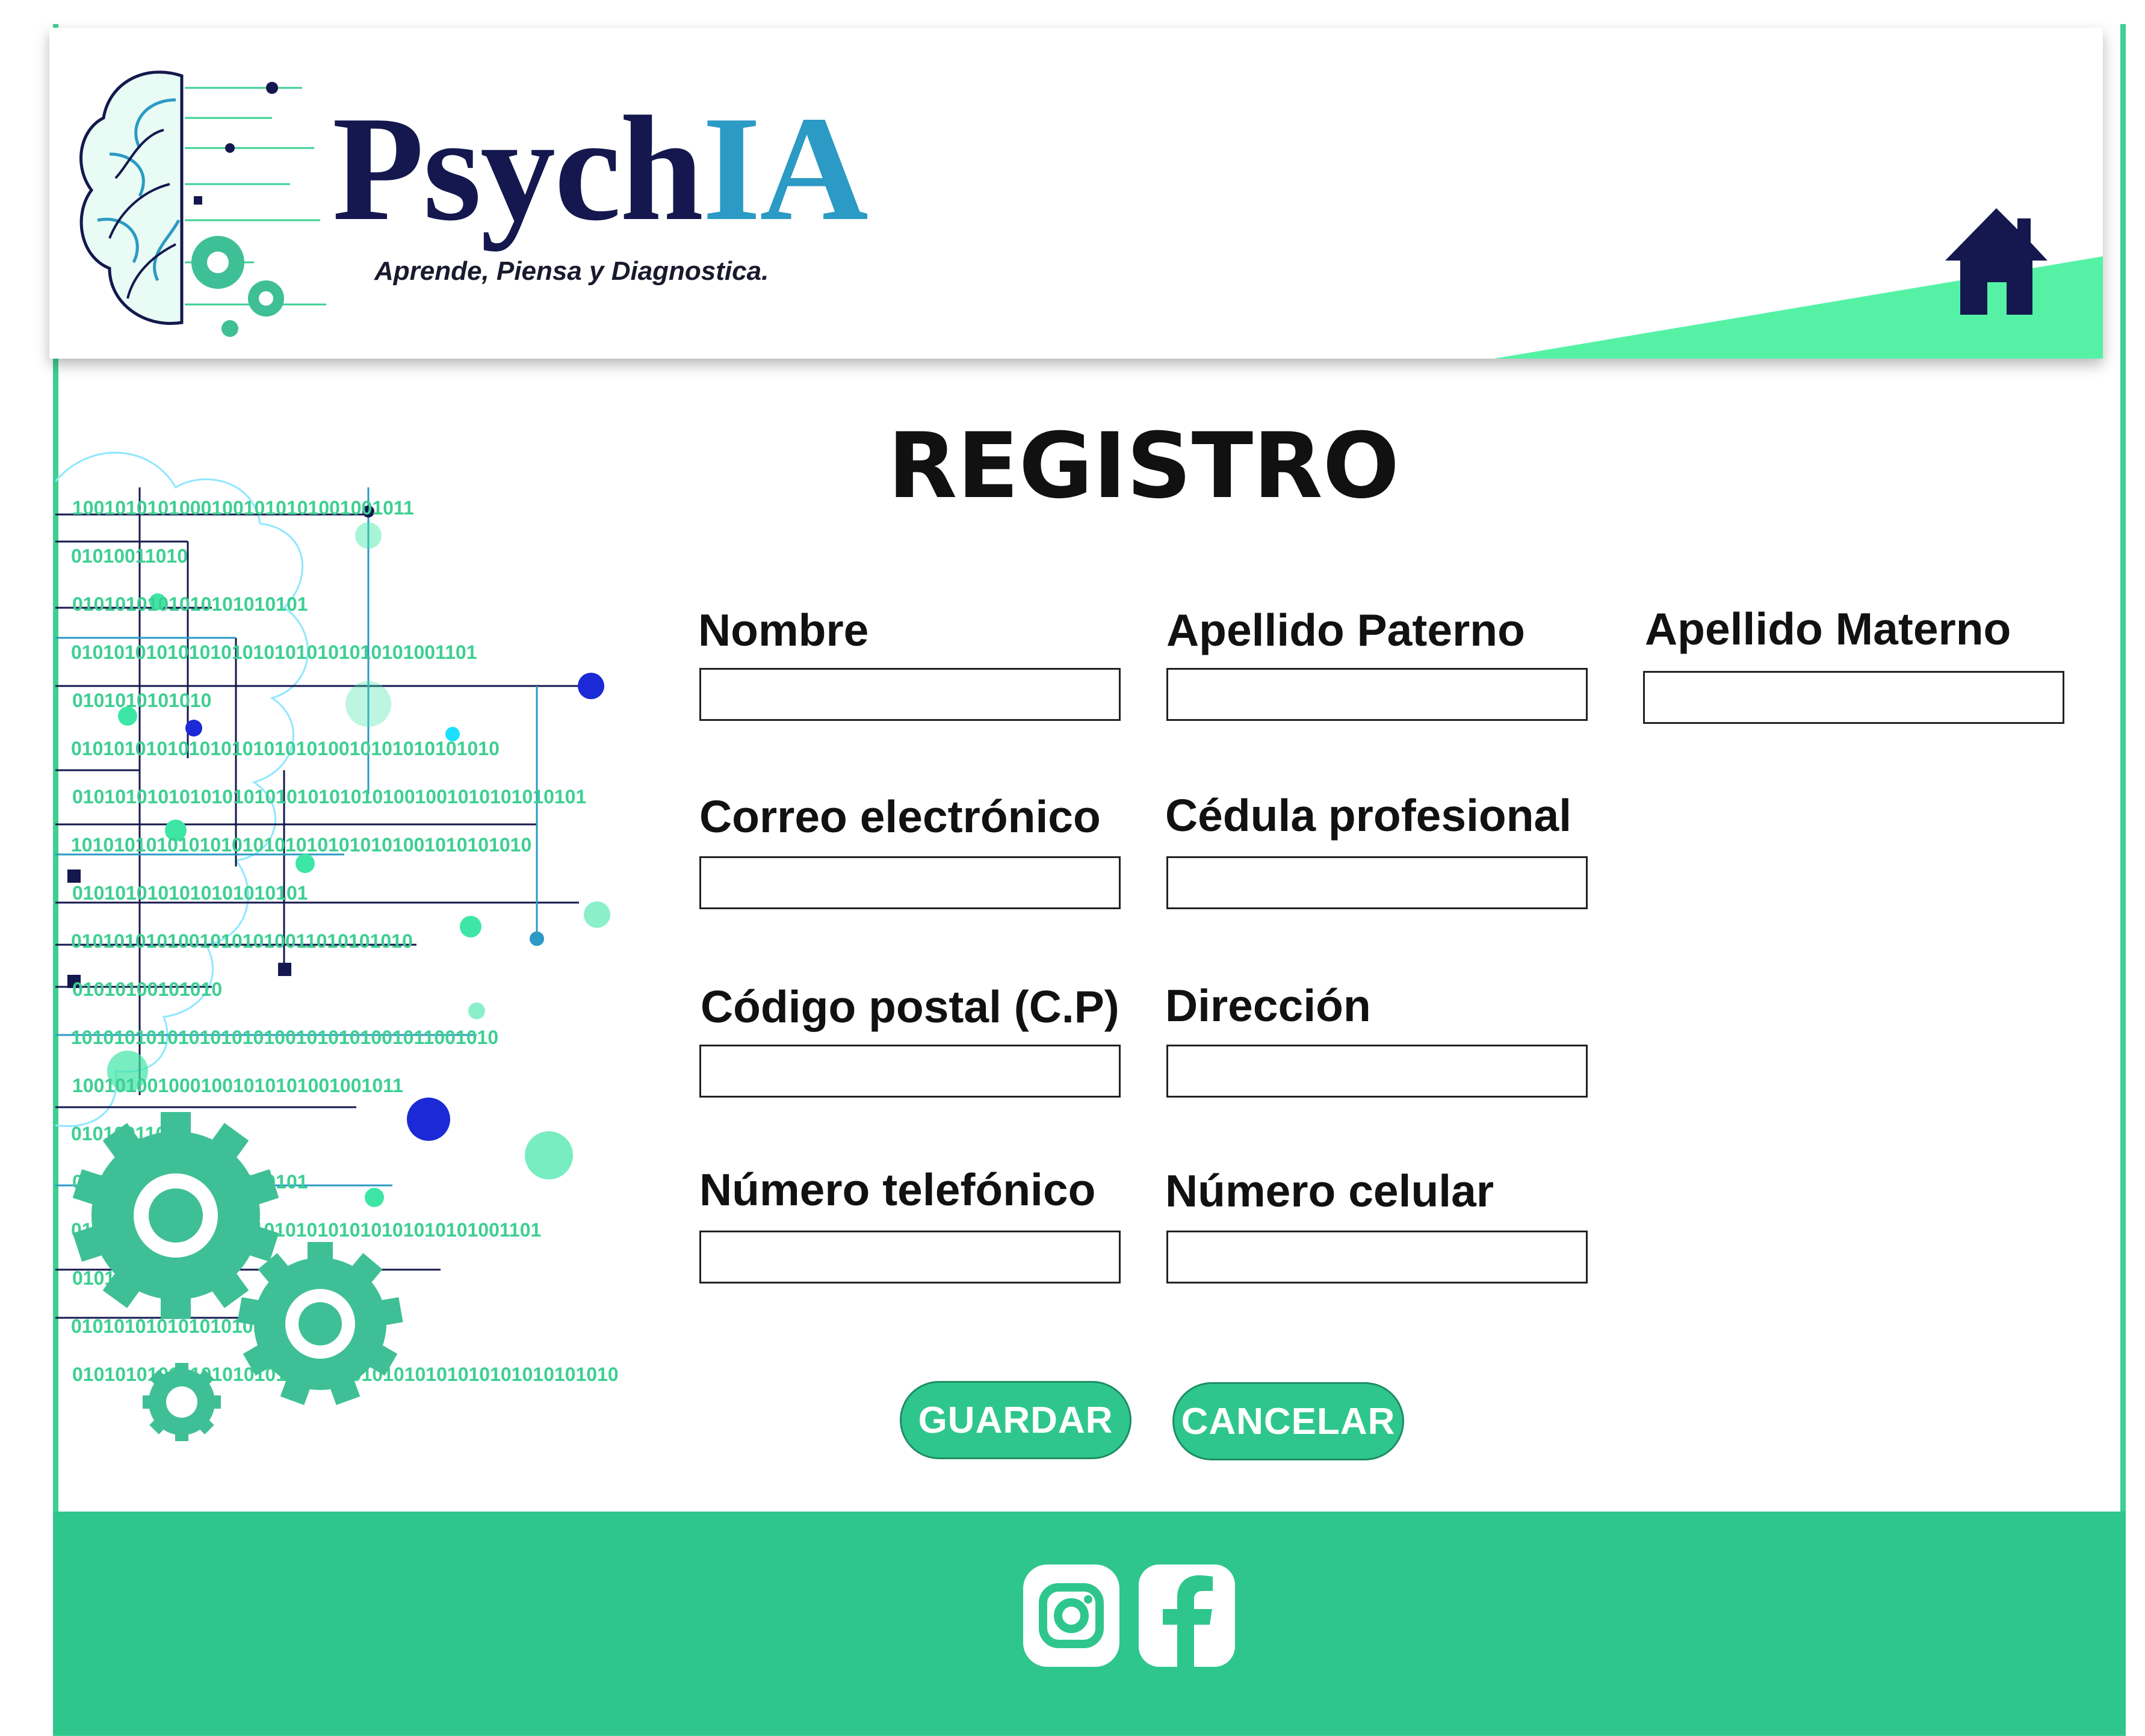  I want to click on binary-row: 01010101010010101010011010101010, so click(242, 941).